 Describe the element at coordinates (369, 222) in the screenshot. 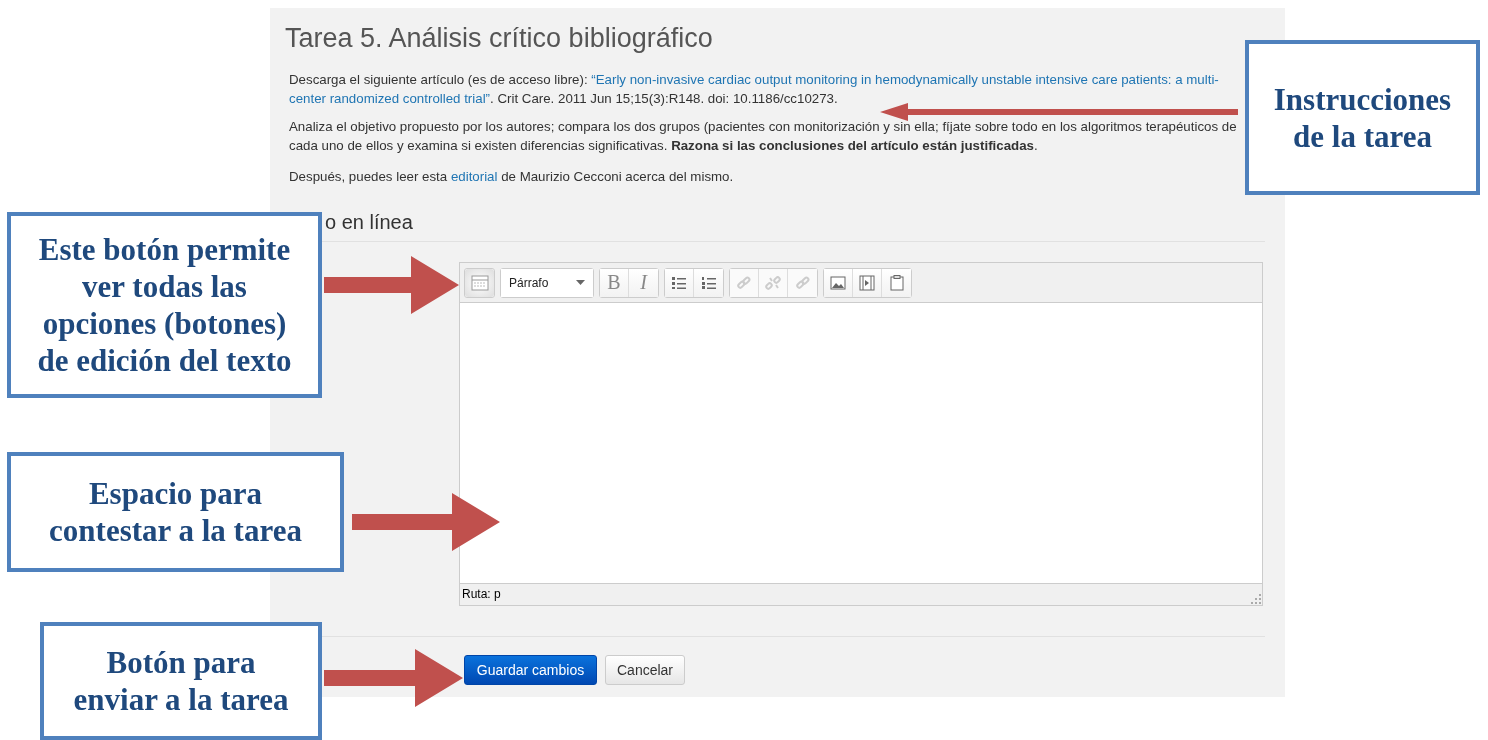

I see `section-heading: o en línea` at that location.